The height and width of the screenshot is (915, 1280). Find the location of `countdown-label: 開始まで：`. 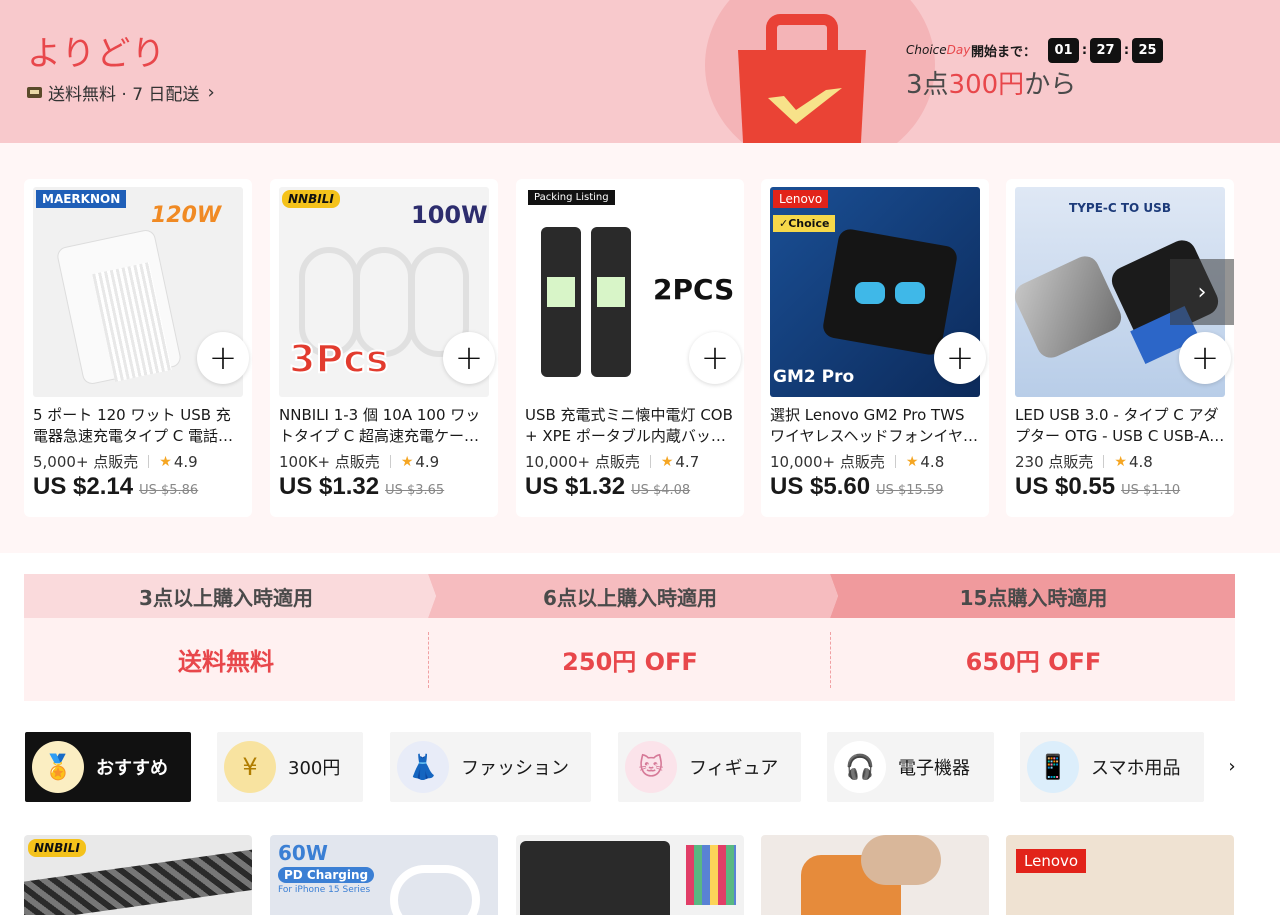

countdown-label: 開始まで： is located at coordinates (1004, 52).